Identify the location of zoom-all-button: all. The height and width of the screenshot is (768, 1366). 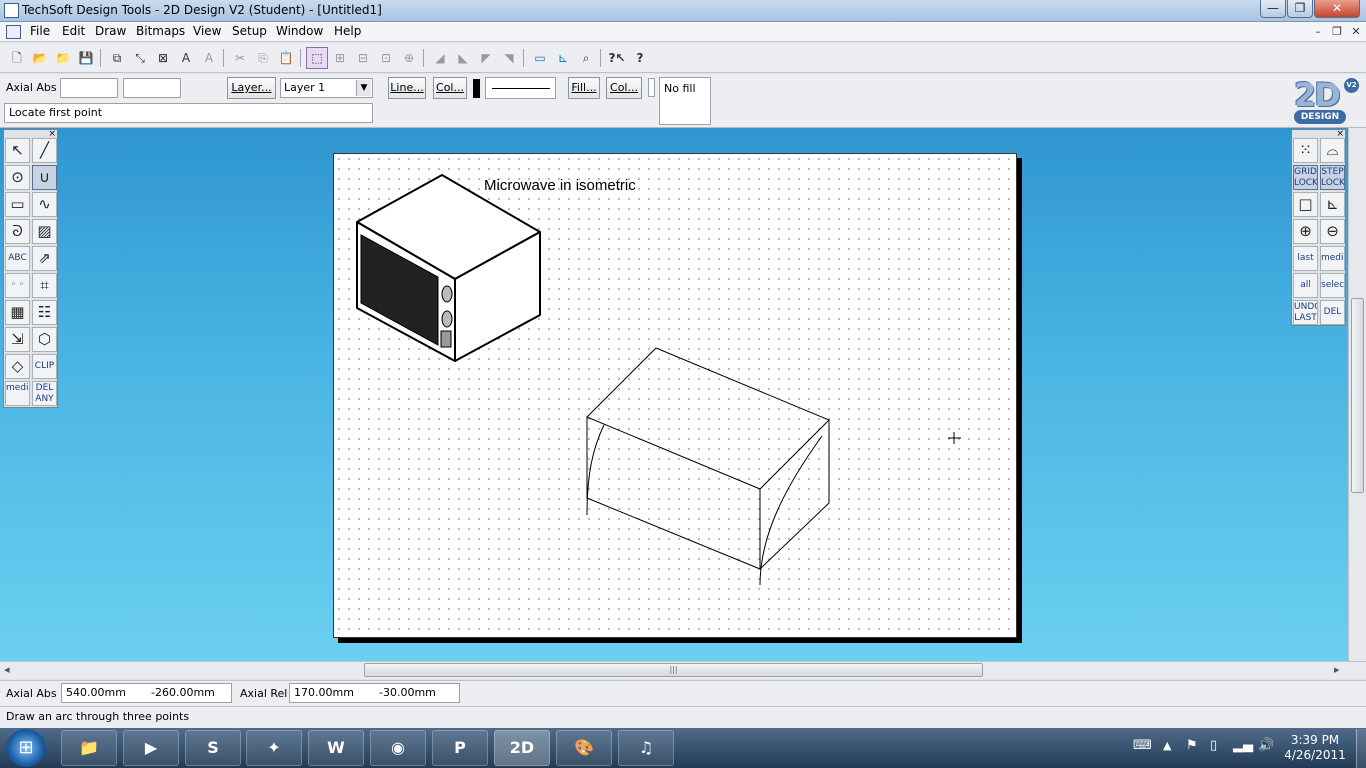
(1305, 285).